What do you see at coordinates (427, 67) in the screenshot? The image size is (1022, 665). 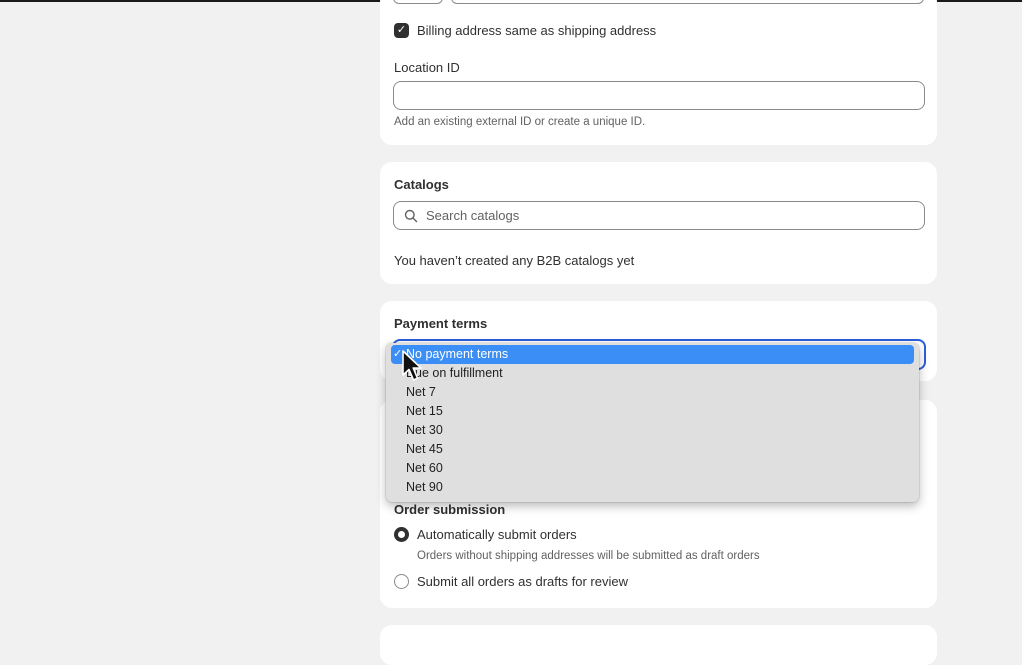 I see `location-id-label: Location ID` at bounding box center [427, 67].